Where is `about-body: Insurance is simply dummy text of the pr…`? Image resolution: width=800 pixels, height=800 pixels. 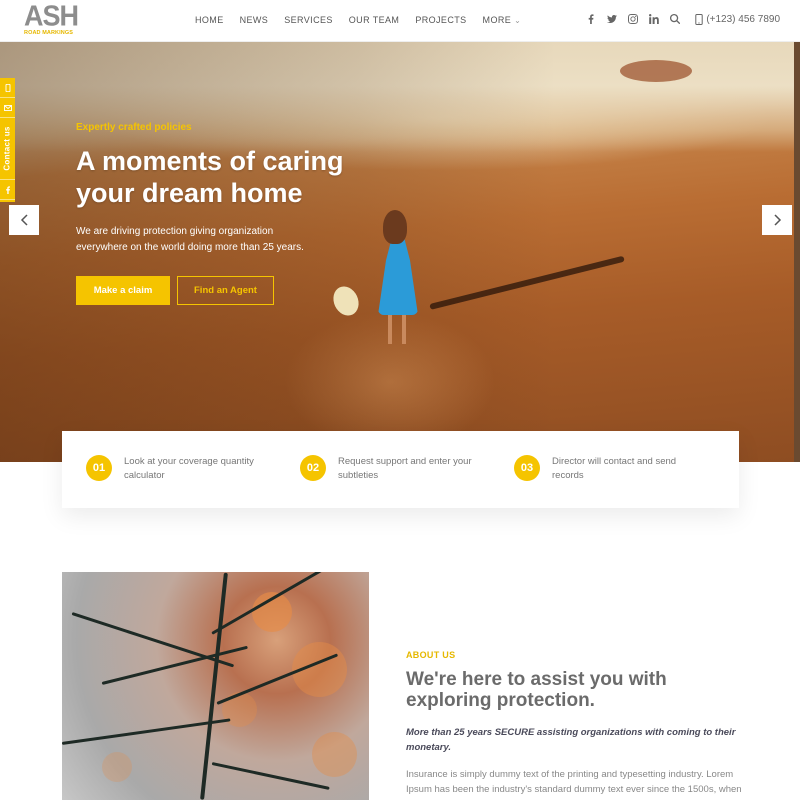
about-body: Insurance is simply dummy text of the pr… is located at coordinates (574, 784).